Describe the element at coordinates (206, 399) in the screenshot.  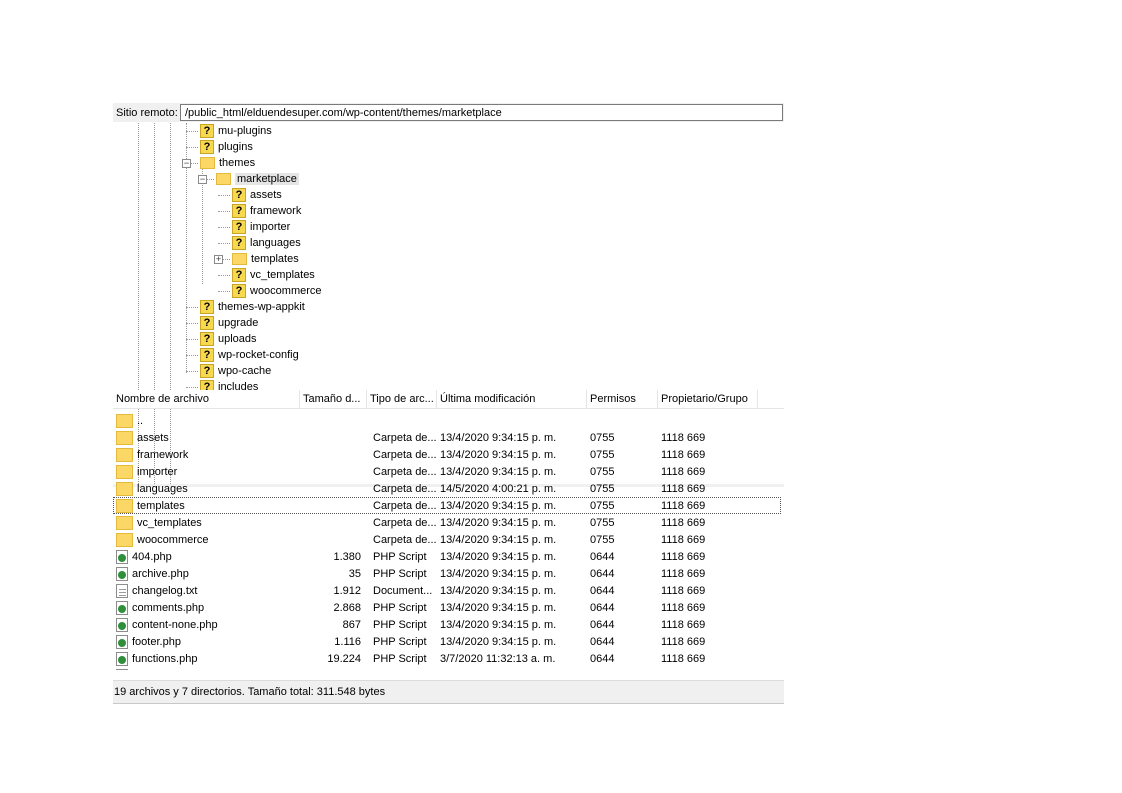
I see `column-filename-header: Nombre de archivo^` at that location.